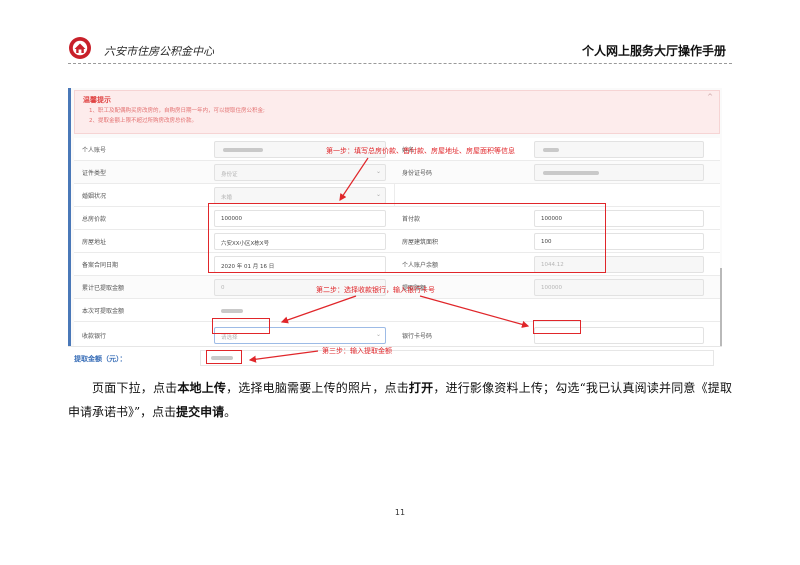 The height and width of the screenshot is (565, 800). What do you see at coordinates (200, 412) in the screenshot?
I see `submit-term: 提交申请` at bounding box center [200, 412].